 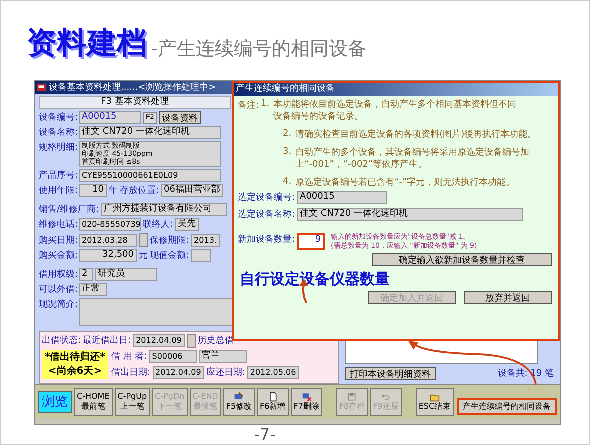 I want to click on page-number: -7-, so click(x=265, y=434).